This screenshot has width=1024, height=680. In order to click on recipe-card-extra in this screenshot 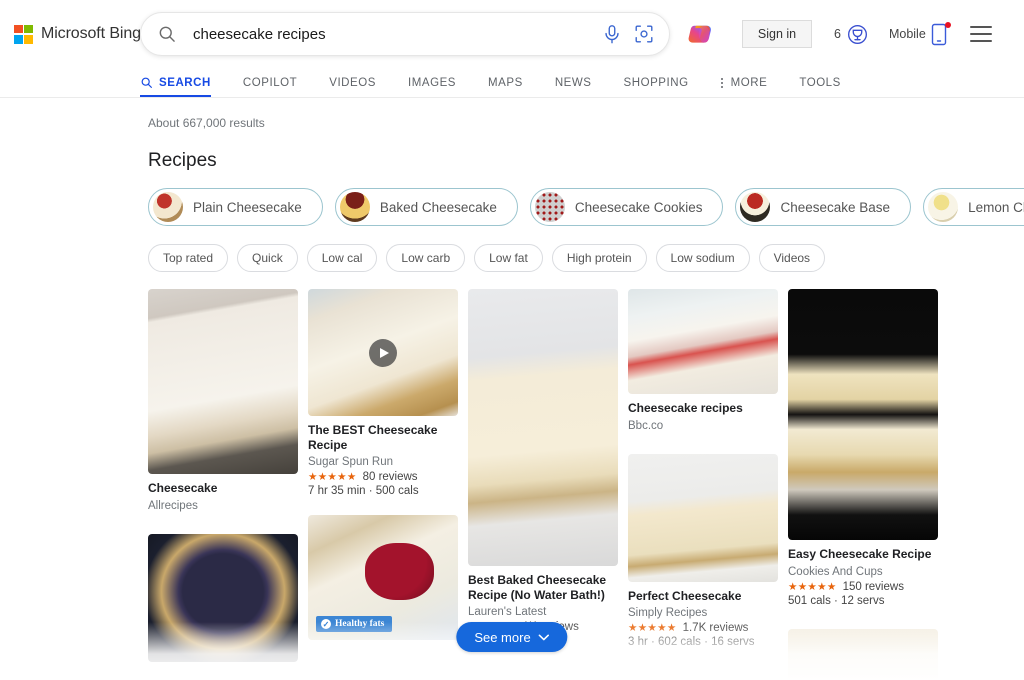, I will do `click(863, 654)`.